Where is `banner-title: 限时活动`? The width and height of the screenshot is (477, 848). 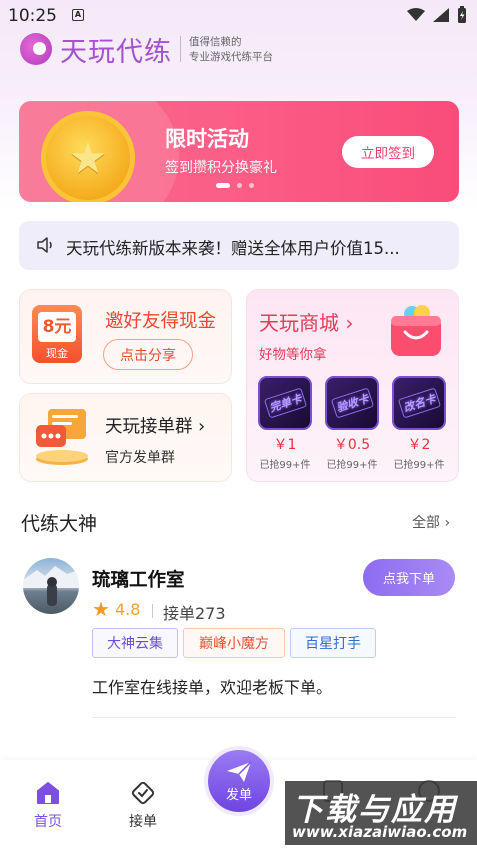 banner-title: 限时活动 is located at coordinates (207, 139).